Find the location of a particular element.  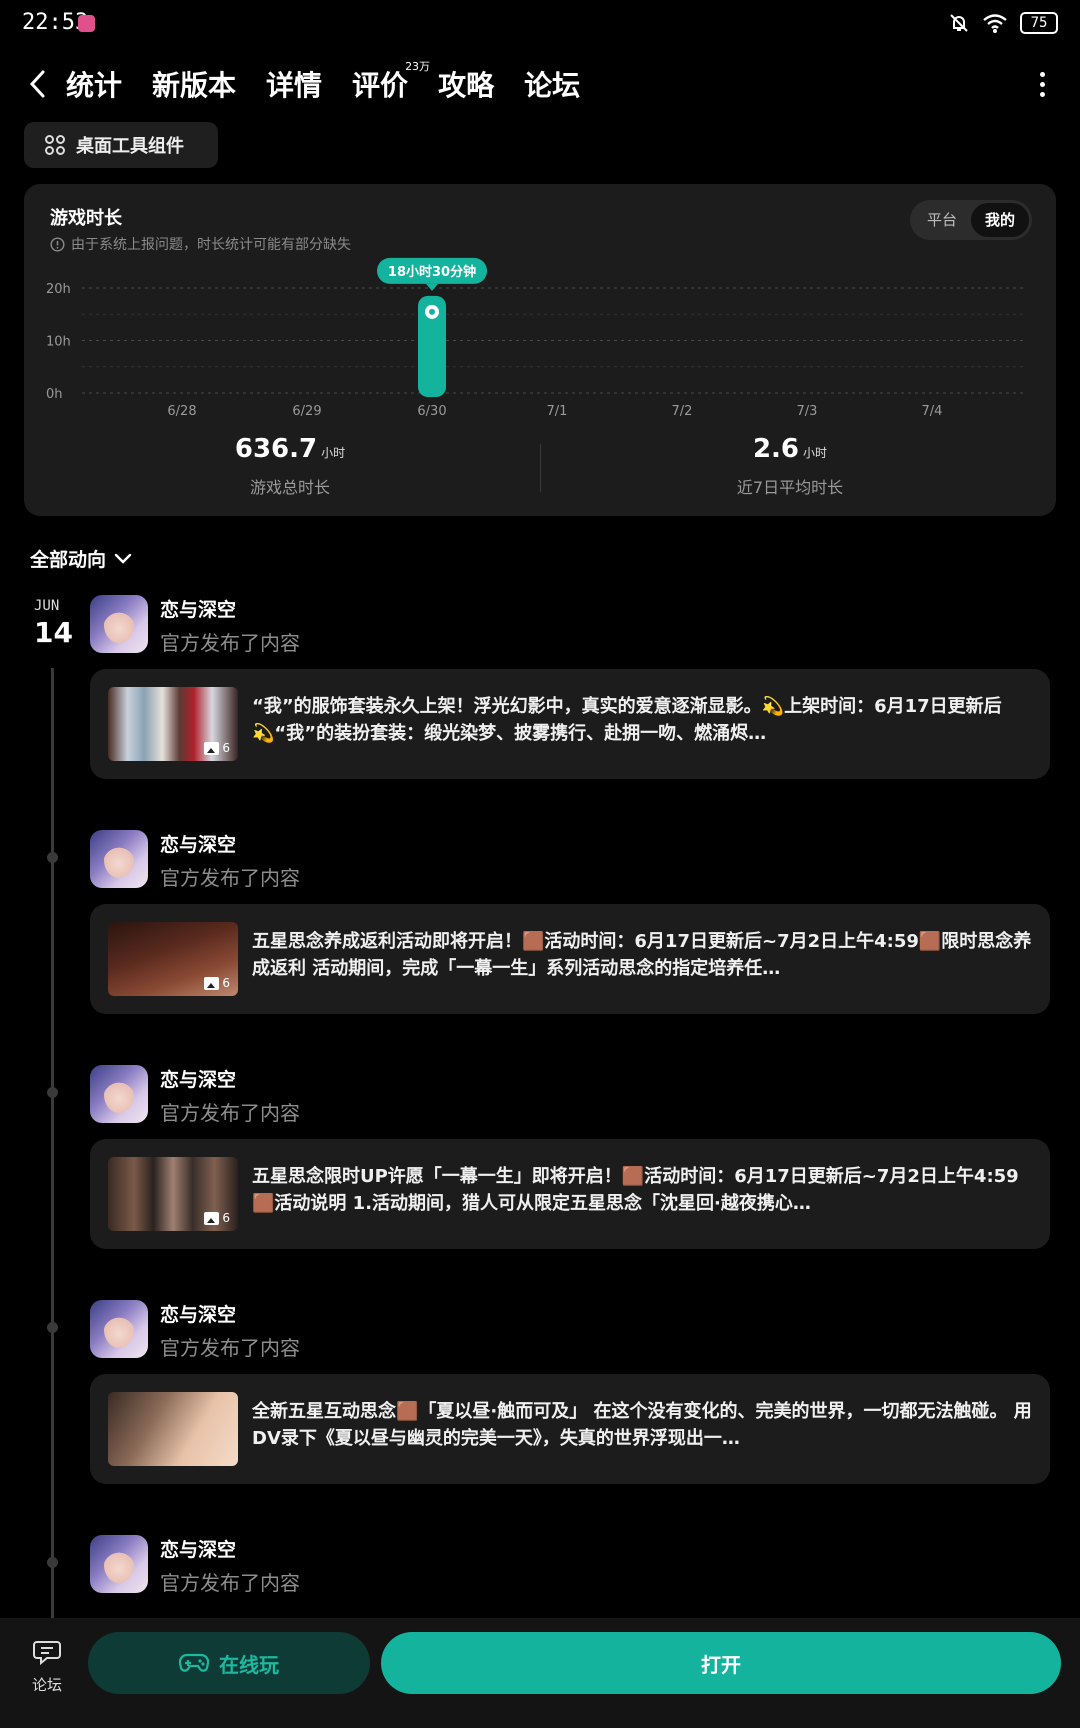

tab-guides-label: 攻略 is located at coordinates (466, 85).